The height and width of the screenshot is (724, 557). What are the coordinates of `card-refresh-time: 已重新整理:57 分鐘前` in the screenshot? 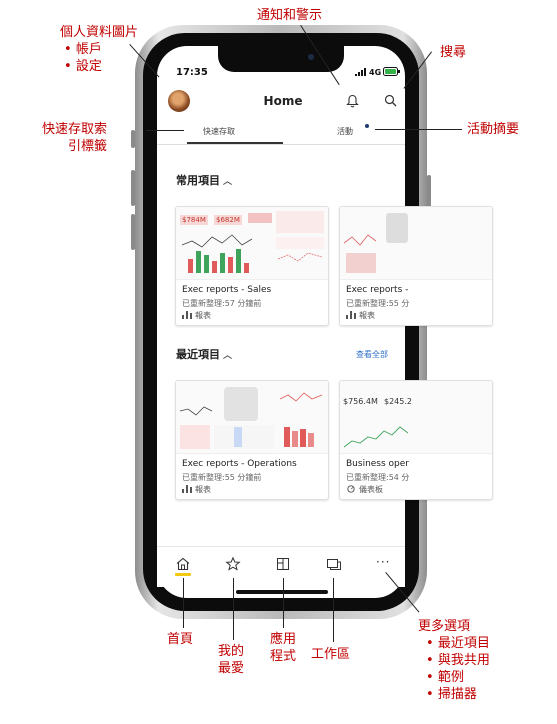 It's located at (222, 303).